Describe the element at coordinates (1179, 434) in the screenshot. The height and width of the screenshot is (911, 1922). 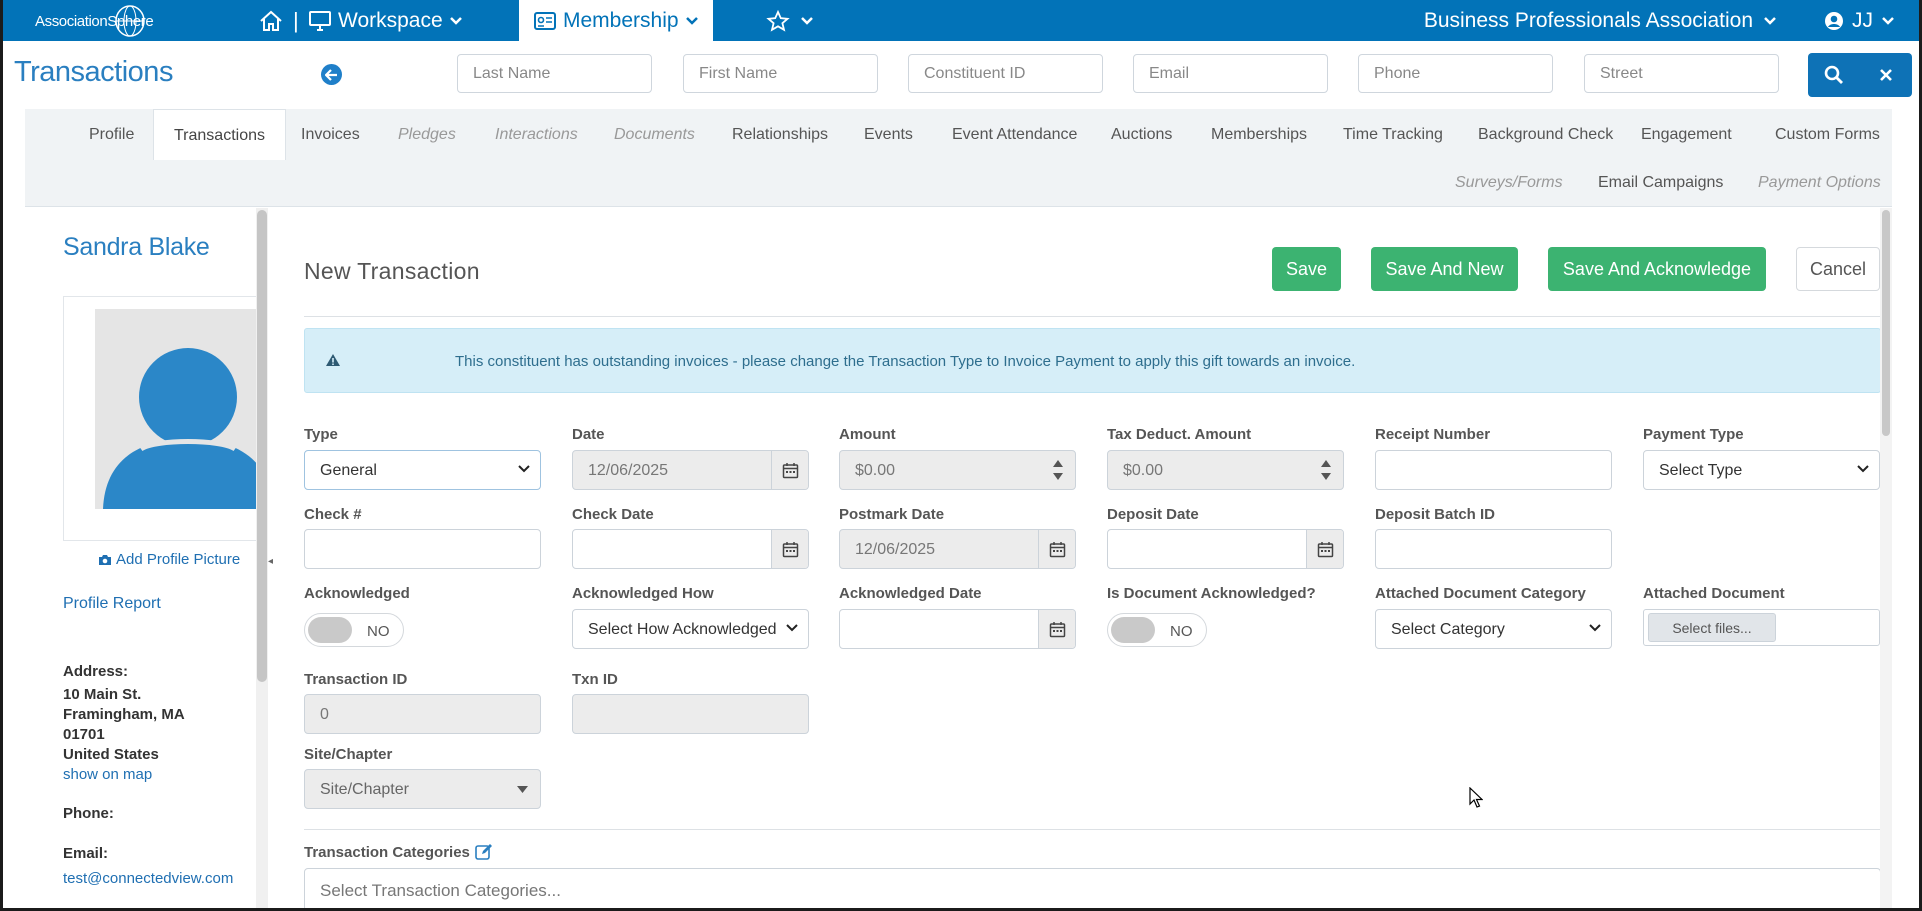
I see `tax-deduct-amount-label: Tax Deduct. Amount` at that location.